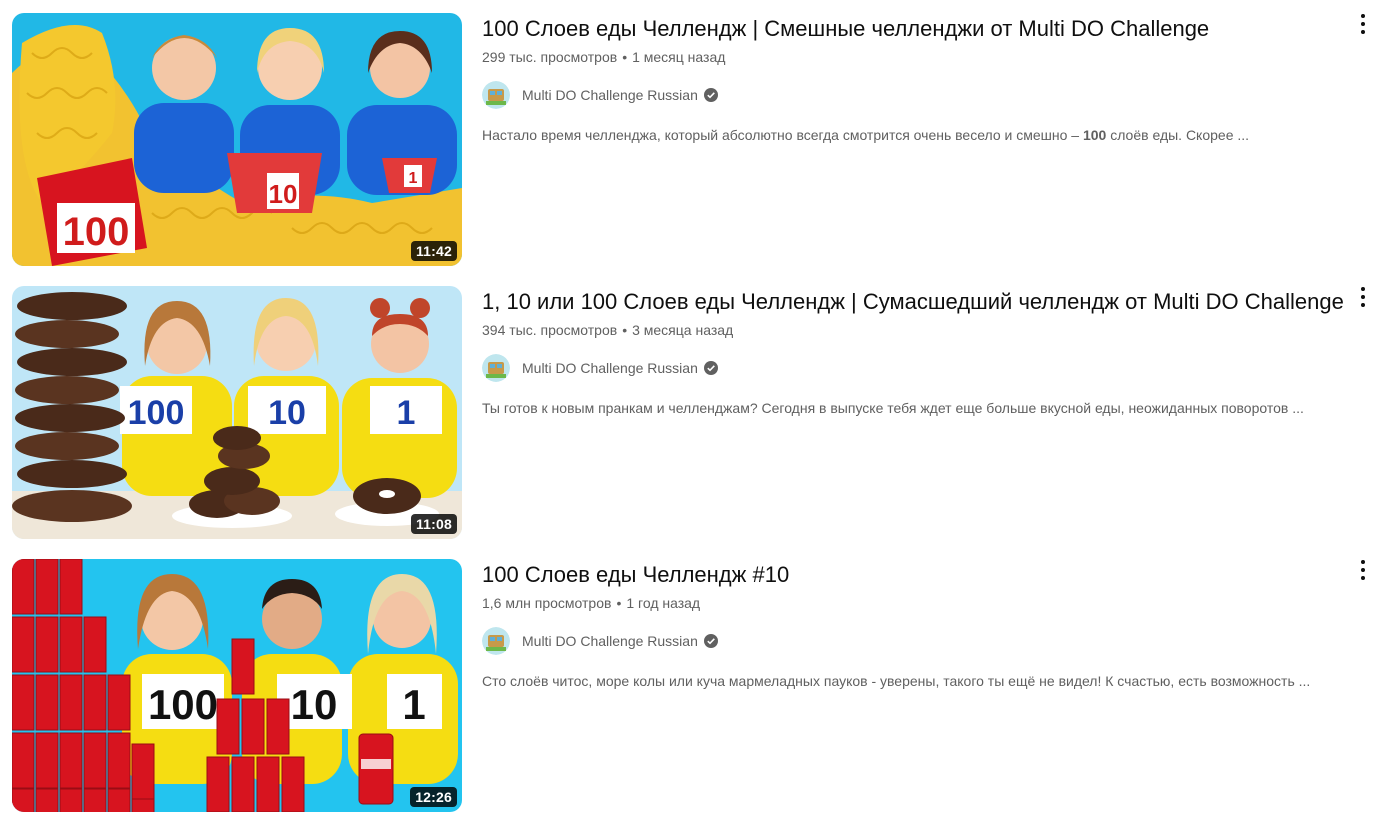 The width and height of the screenshot is (1397, 819). Describe the element at coordinates (547, 603) in the screenshot. I see `view-count: 1,6 млн просмотров` at that location.